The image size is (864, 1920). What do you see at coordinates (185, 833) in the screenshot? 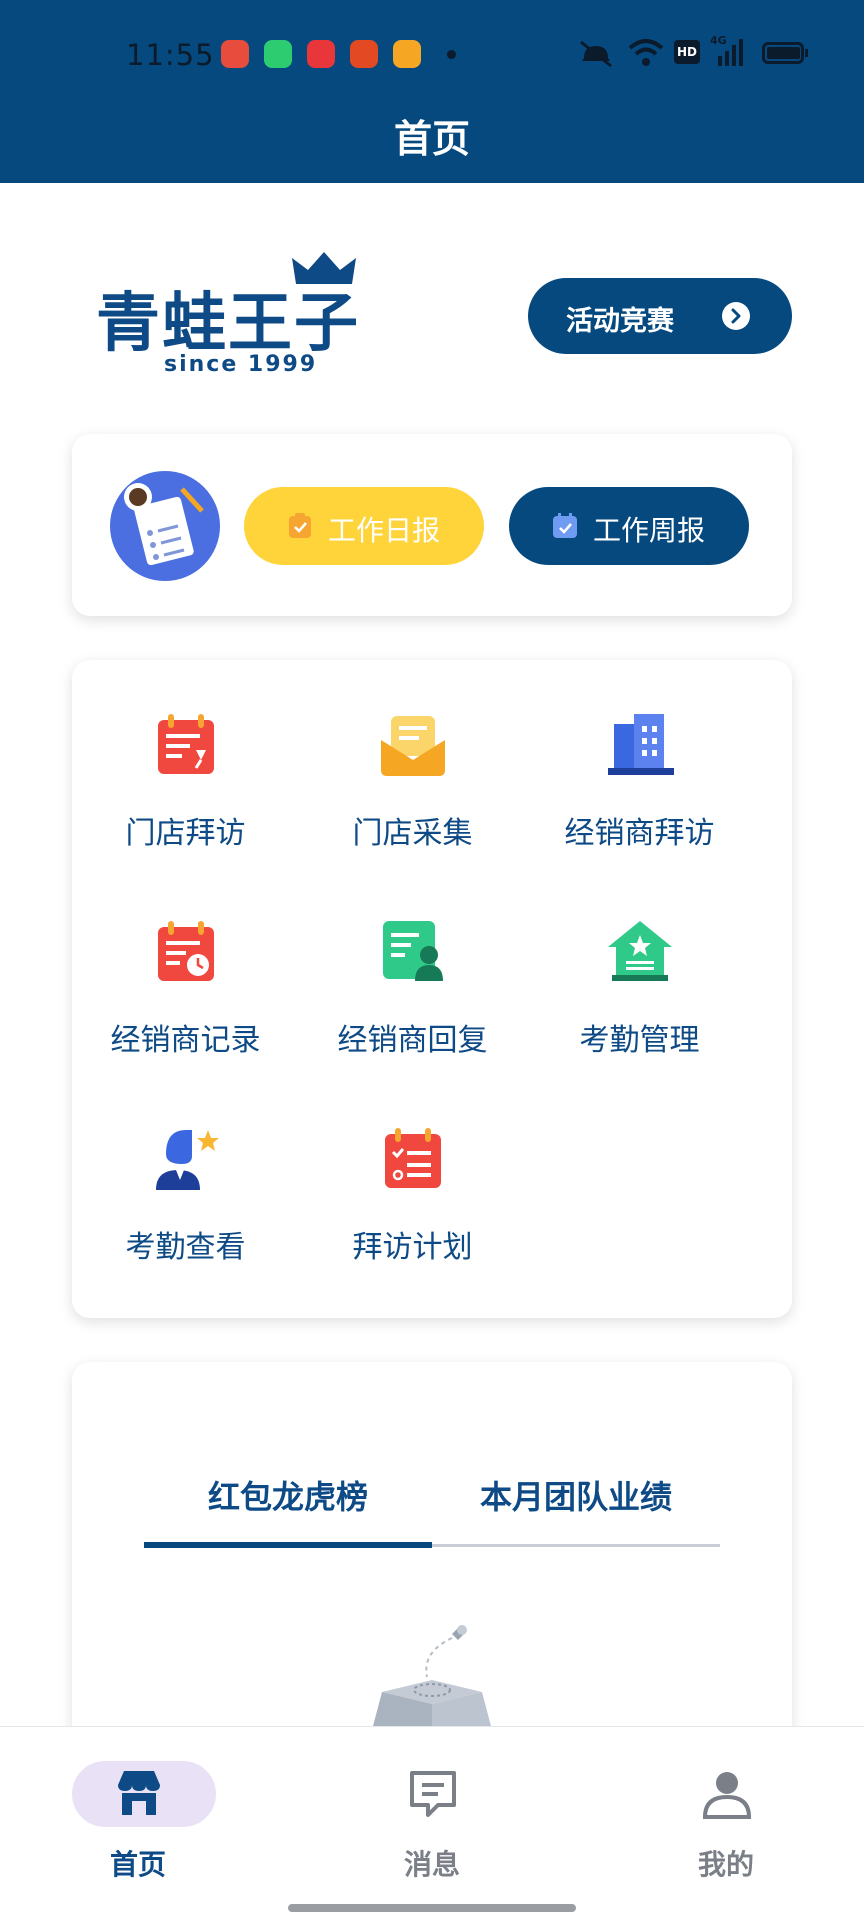
I see `grid-label-store-visit: 门店拜访` at bounding box center [185, 833].